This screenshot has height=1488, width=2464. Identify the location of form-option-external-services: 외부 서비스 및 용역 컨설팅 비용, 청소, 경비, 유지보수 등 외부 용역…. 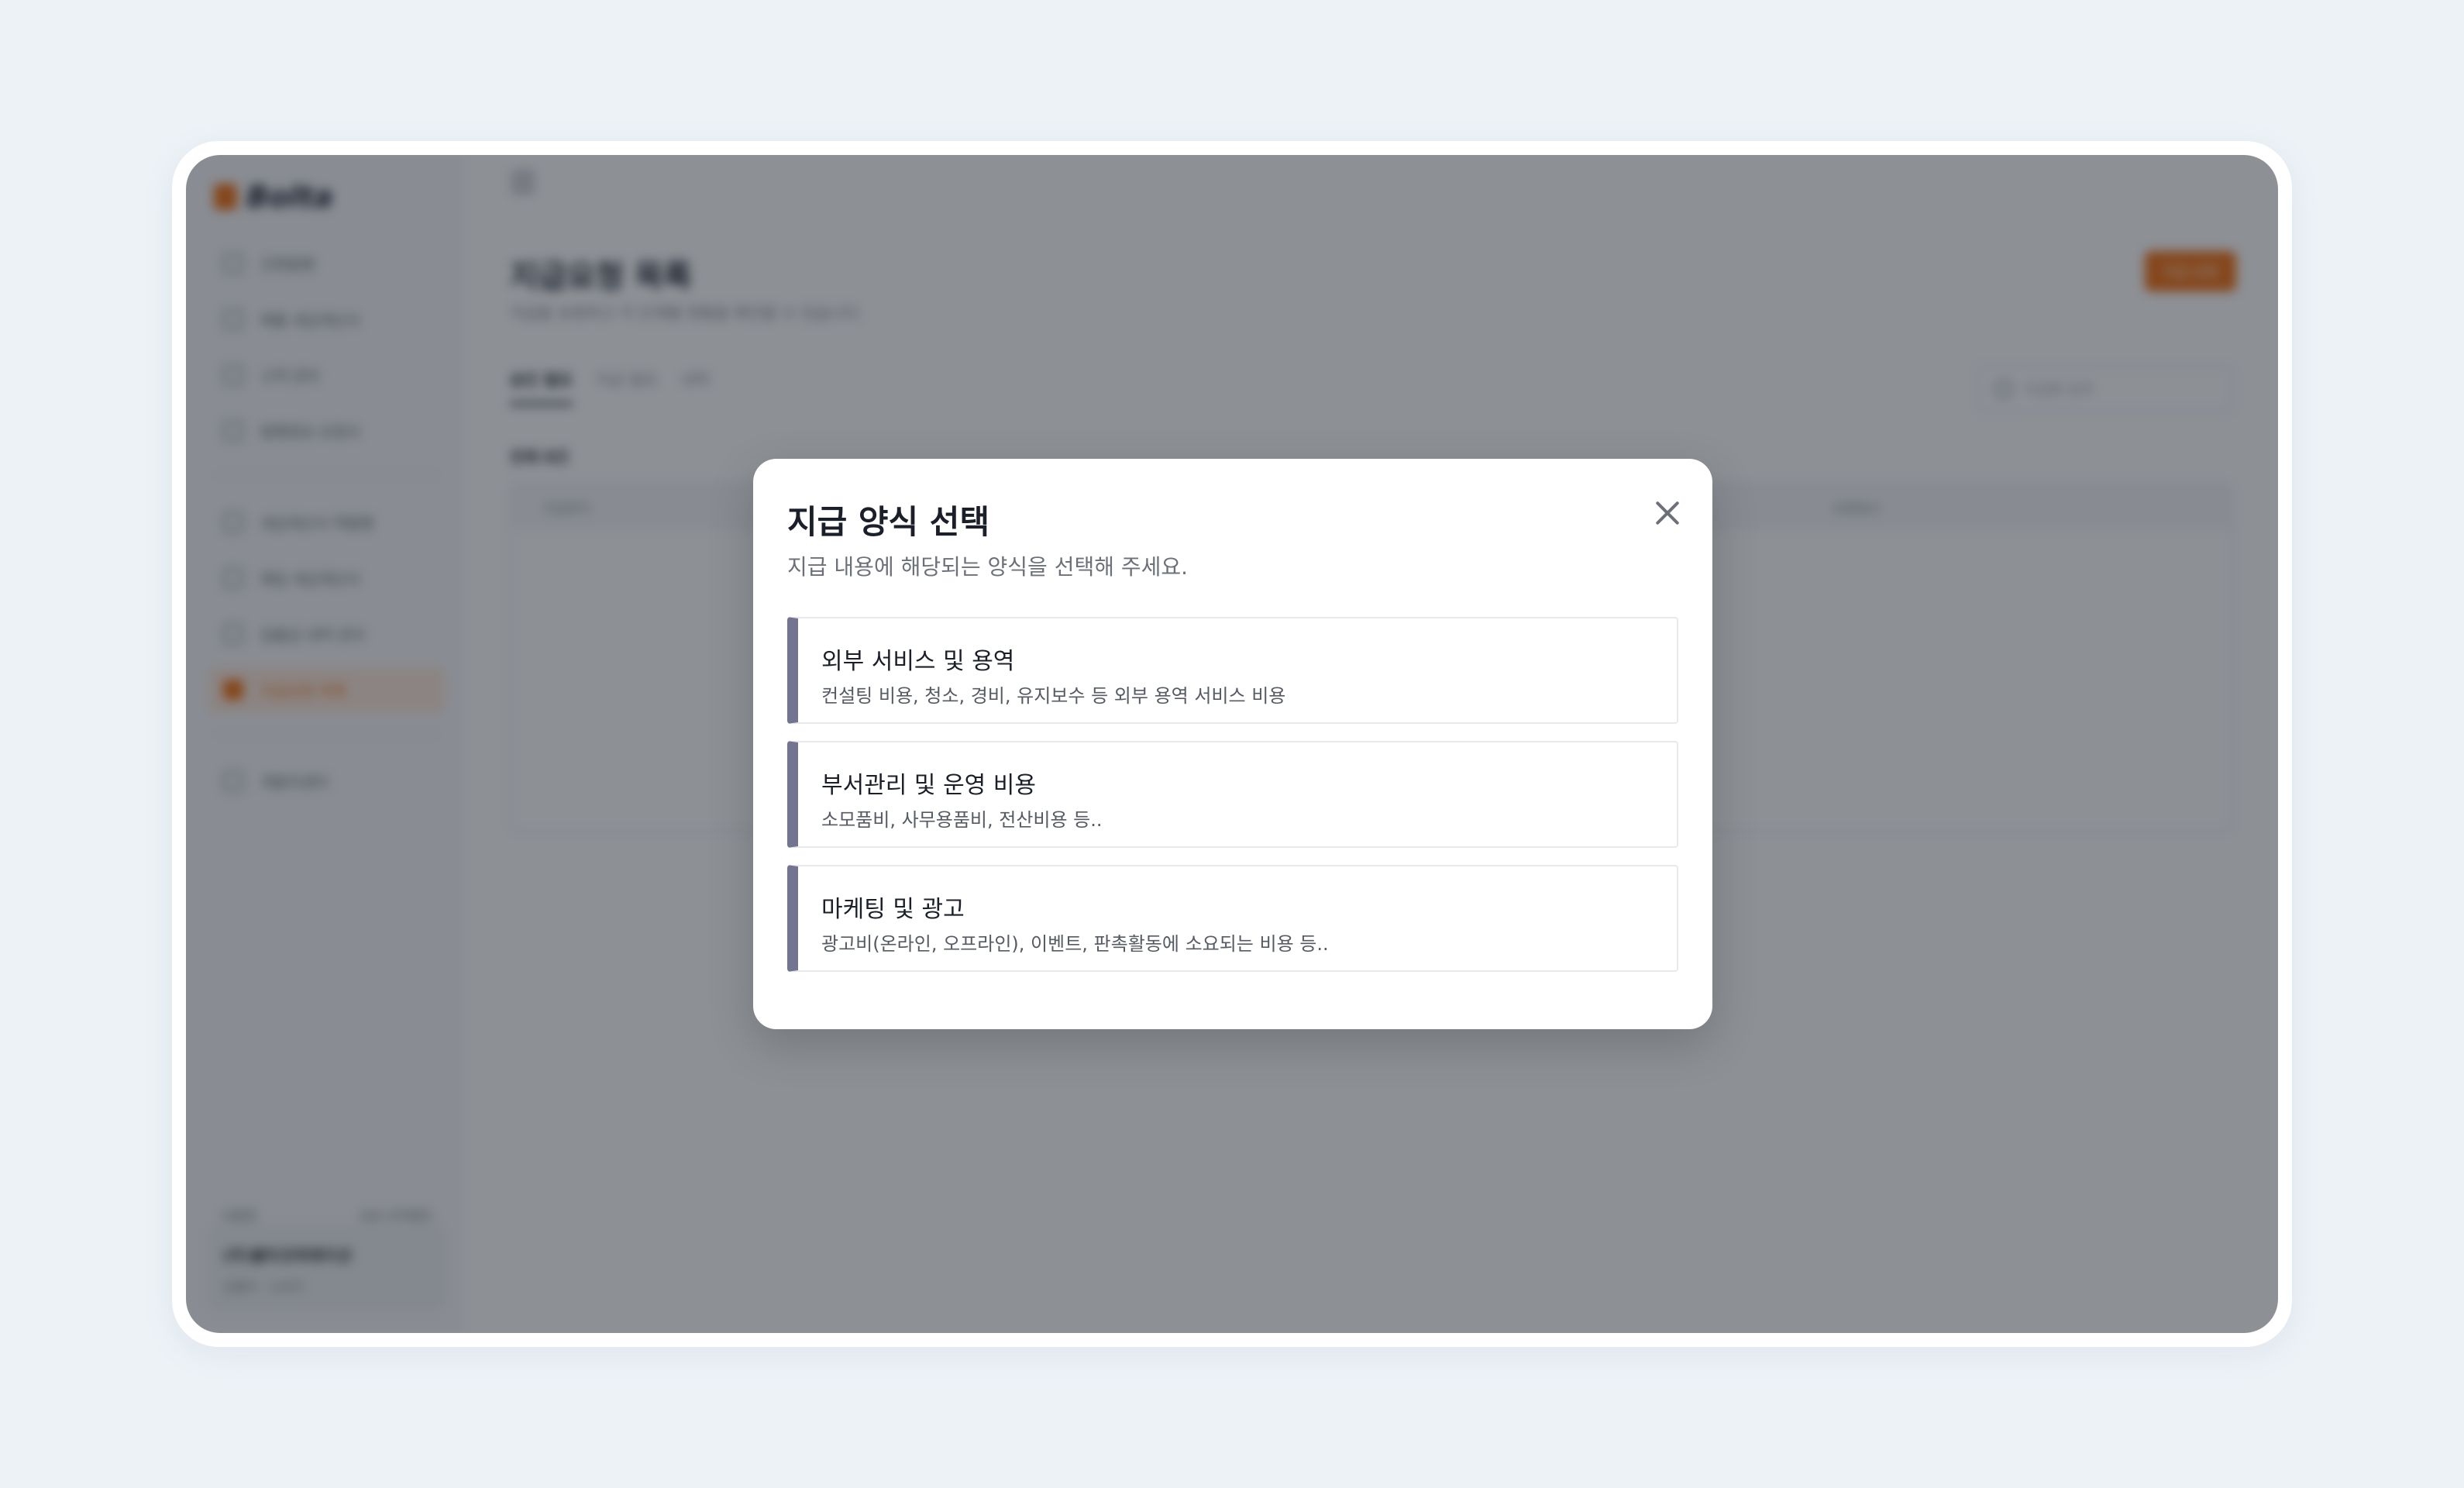
(1232, 670).